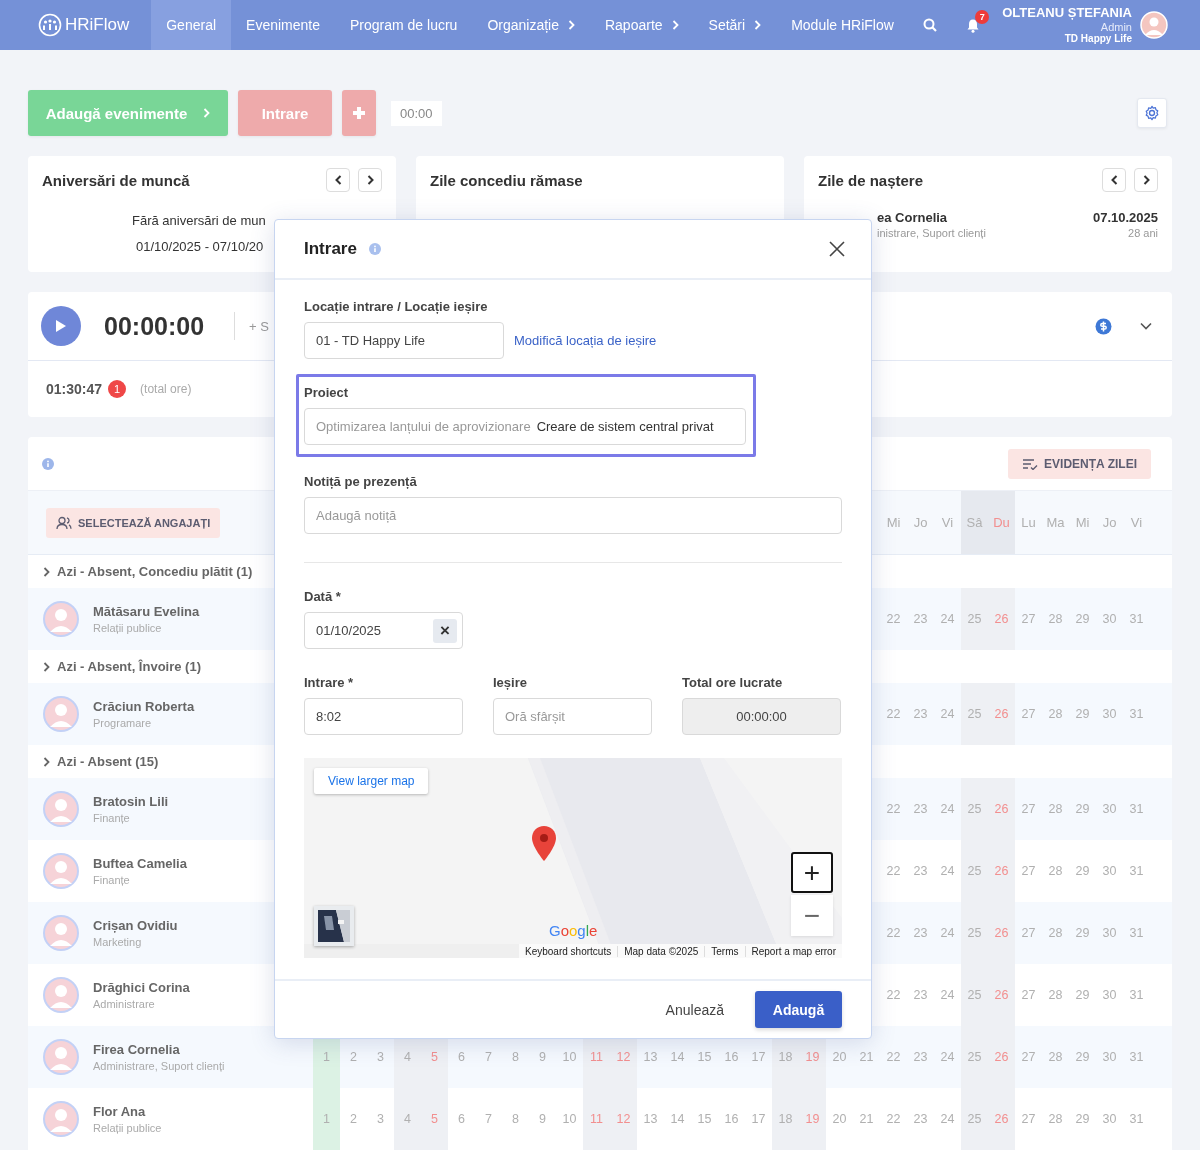 This screenshot has height=1150, width=1200. What do you see at coordinates (839, 1057) in the screenshot?
I see `day-cell-text: 20` at bounding box center [839, 1057].